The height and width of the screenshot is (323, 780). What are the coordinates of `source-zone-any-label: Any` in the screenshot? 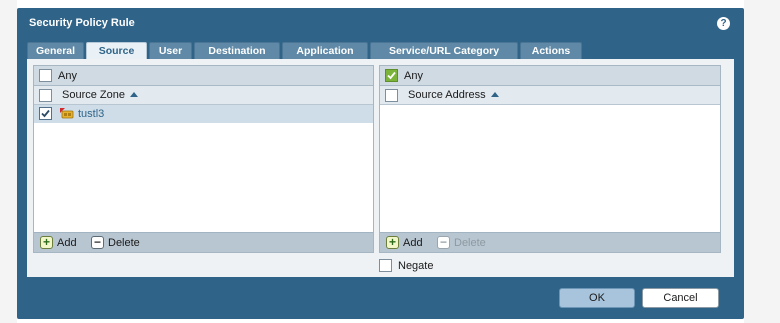 It's located at (67, 76).